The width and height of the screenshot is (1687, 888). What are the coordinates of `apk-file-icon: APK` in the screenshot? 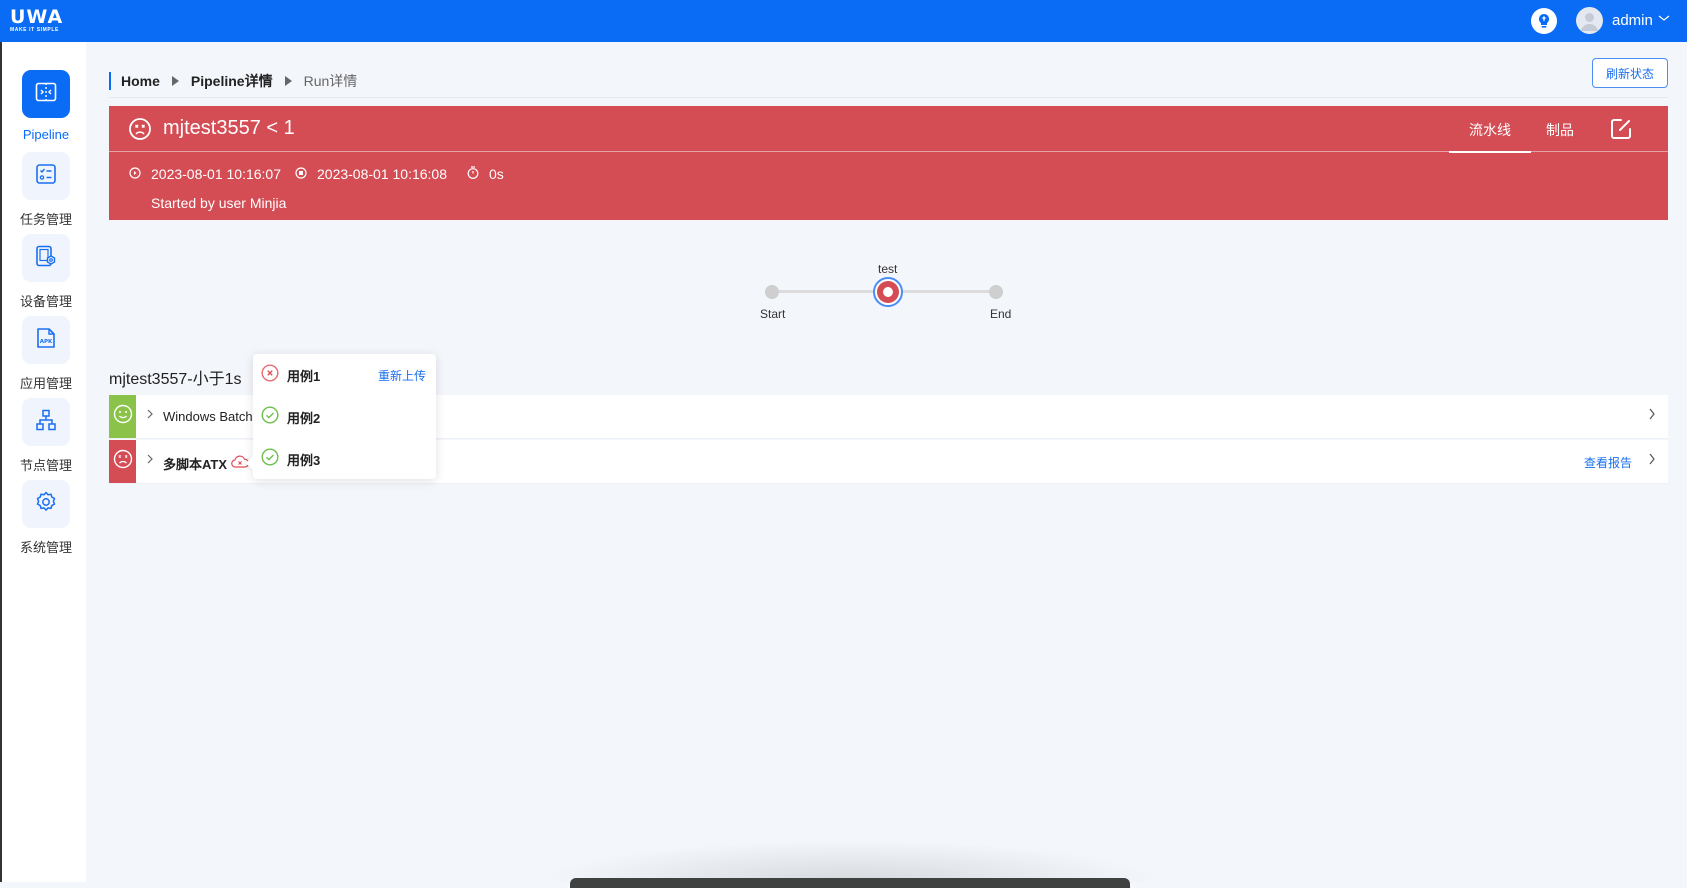 It's located at (46, 340).